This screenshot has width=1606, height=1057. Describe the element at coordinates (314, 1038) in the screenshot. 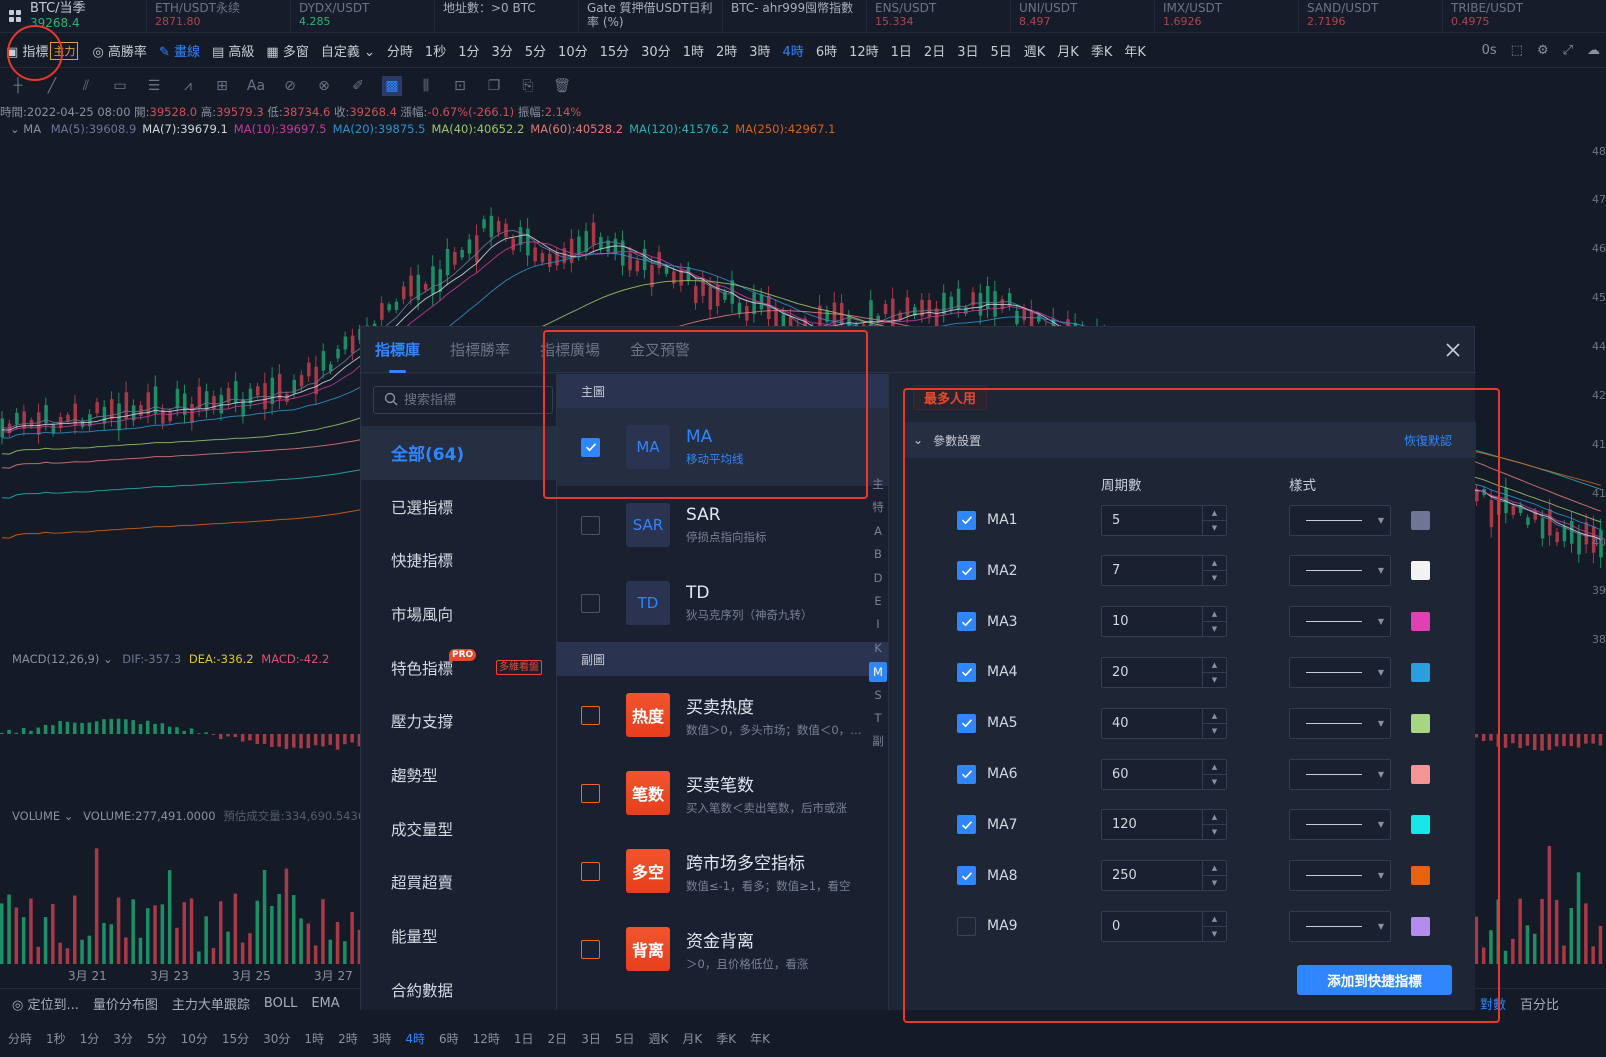

I see `bottom-period-8: 1時` at that location.